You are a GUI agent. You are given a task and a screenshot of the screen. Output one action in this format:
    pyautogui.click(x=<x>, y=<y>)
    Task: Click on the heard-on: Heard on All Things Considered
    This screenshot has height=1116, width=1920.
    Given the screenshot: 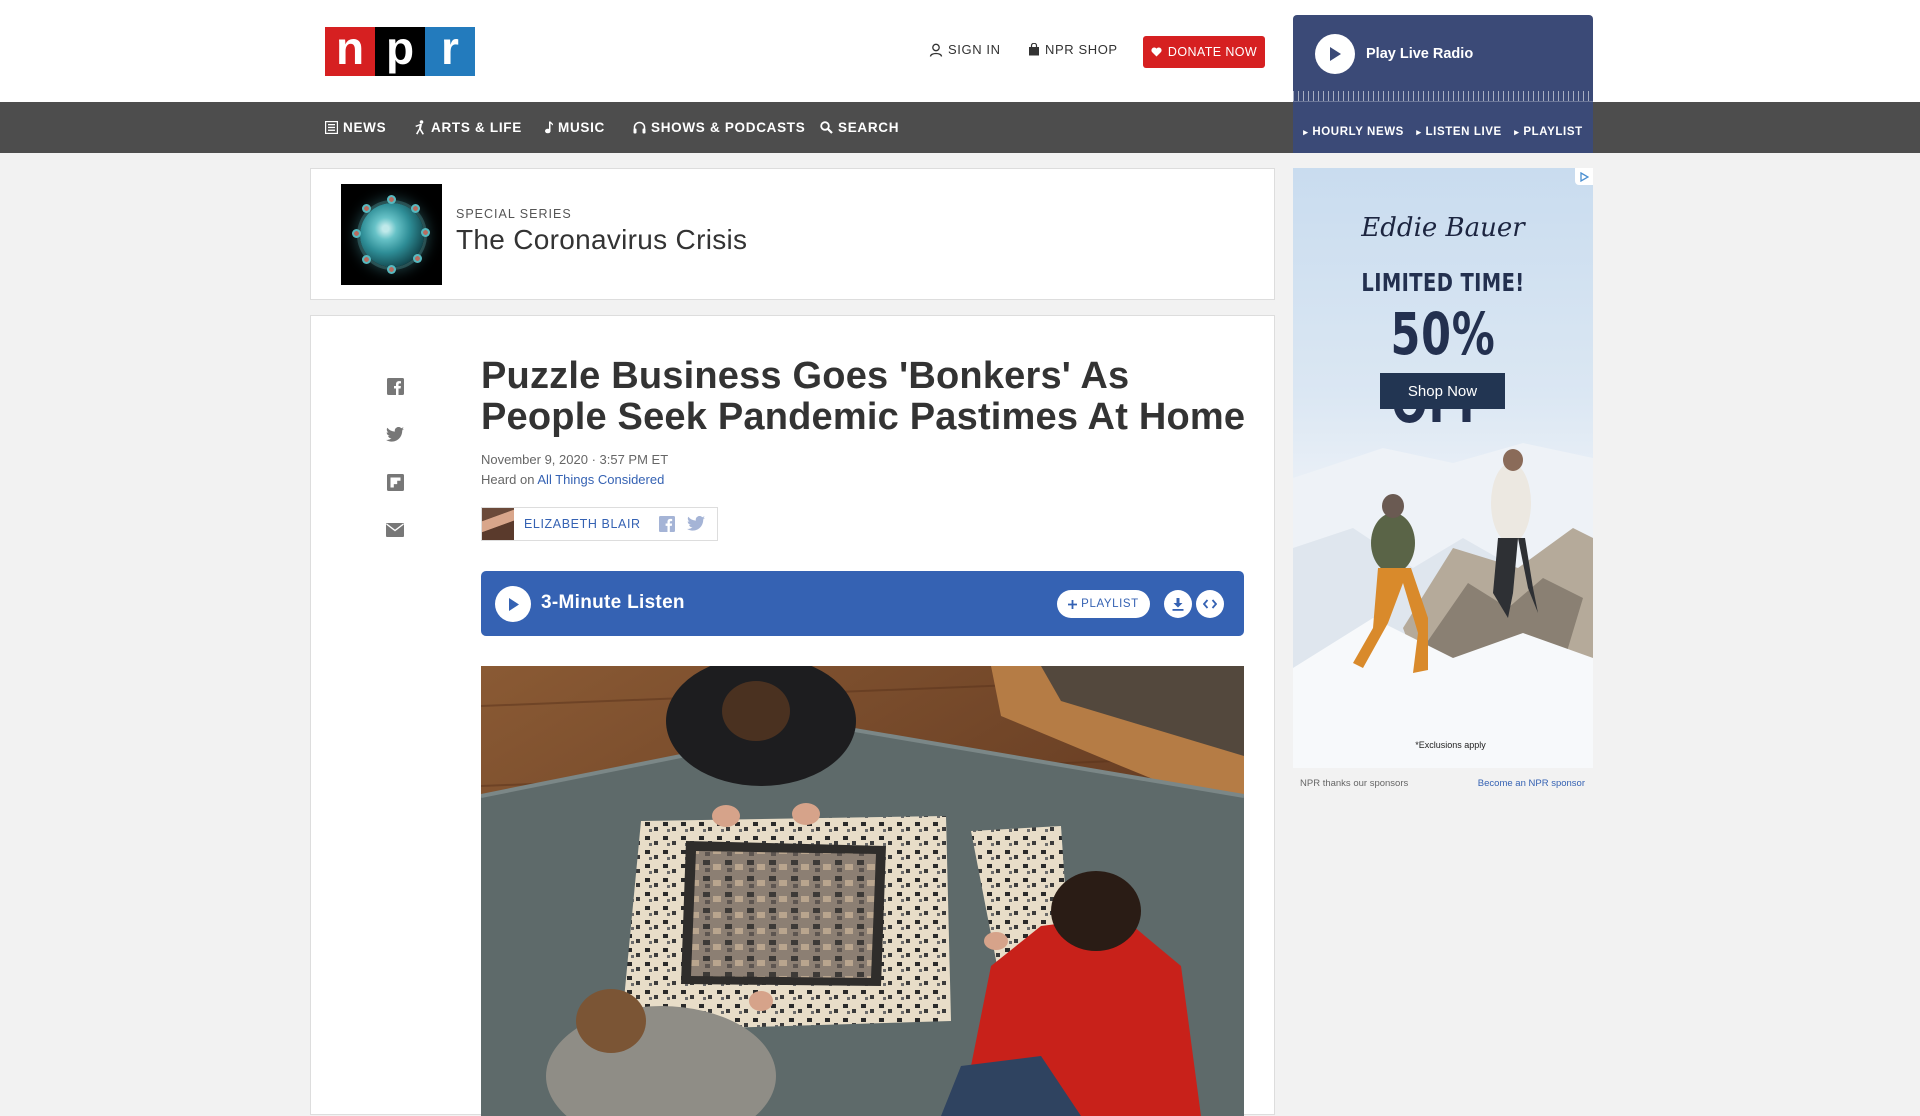 What is the action you would take?
    pyautogui.click(x=572, y=479)
    